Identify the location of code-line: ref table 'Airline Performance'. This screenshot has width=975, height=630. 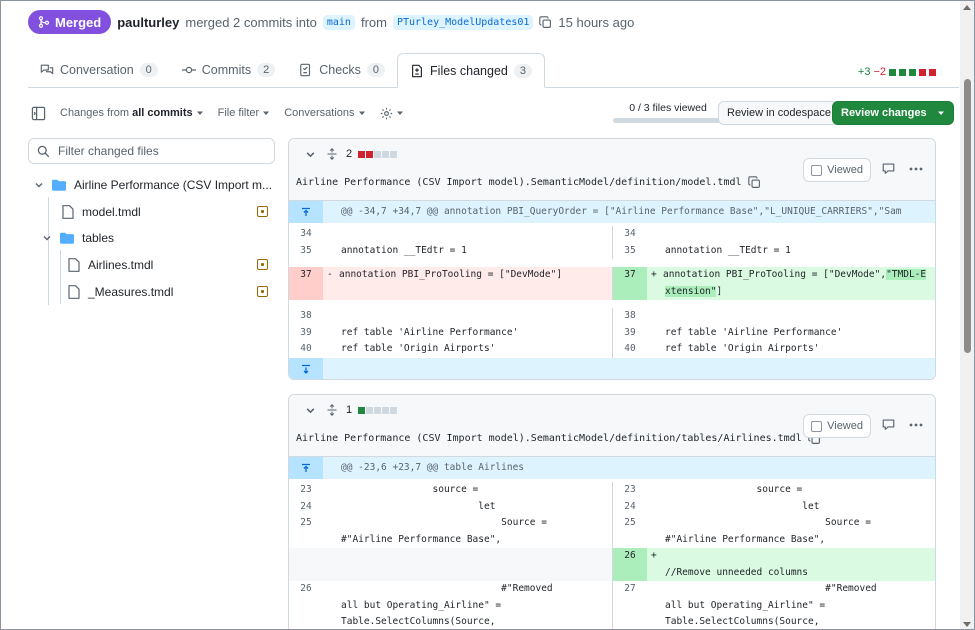
(430, 332).